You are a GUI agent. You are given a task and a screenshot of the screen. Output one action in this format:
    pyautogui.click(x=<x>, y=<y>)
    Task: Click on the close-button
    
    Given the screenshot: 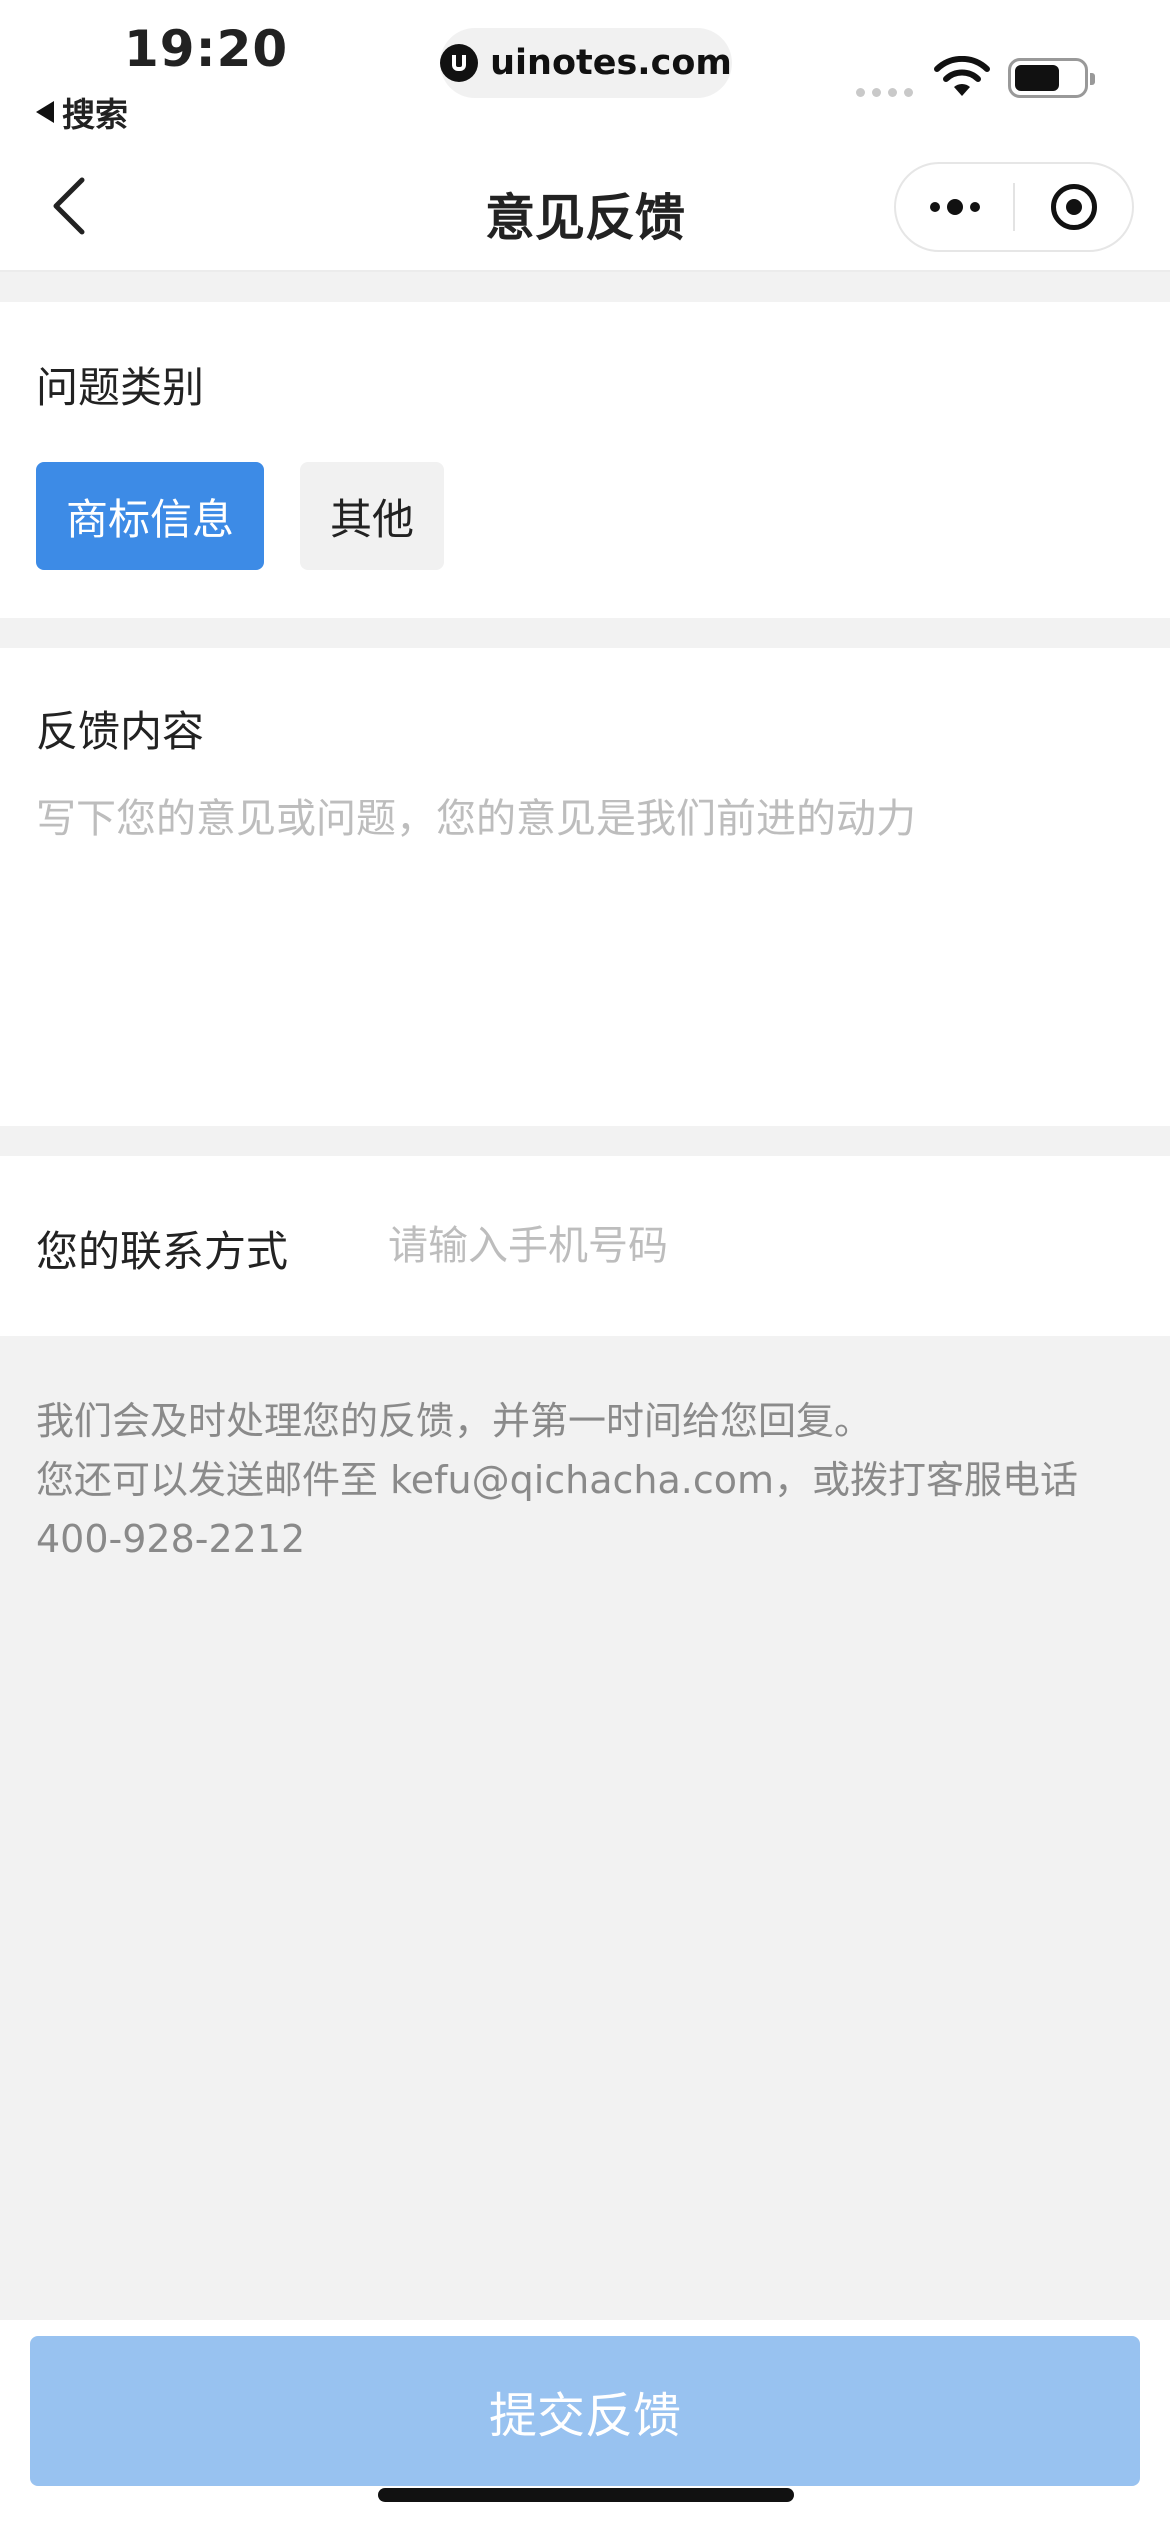 What is the action you would take?
    pyautogui.click(x=1073, y=207)
    